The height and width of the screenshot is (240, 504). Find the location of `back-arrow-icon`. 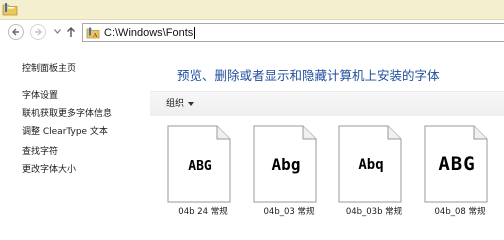

back-arrow-icon is located at coordinates (15, 32).